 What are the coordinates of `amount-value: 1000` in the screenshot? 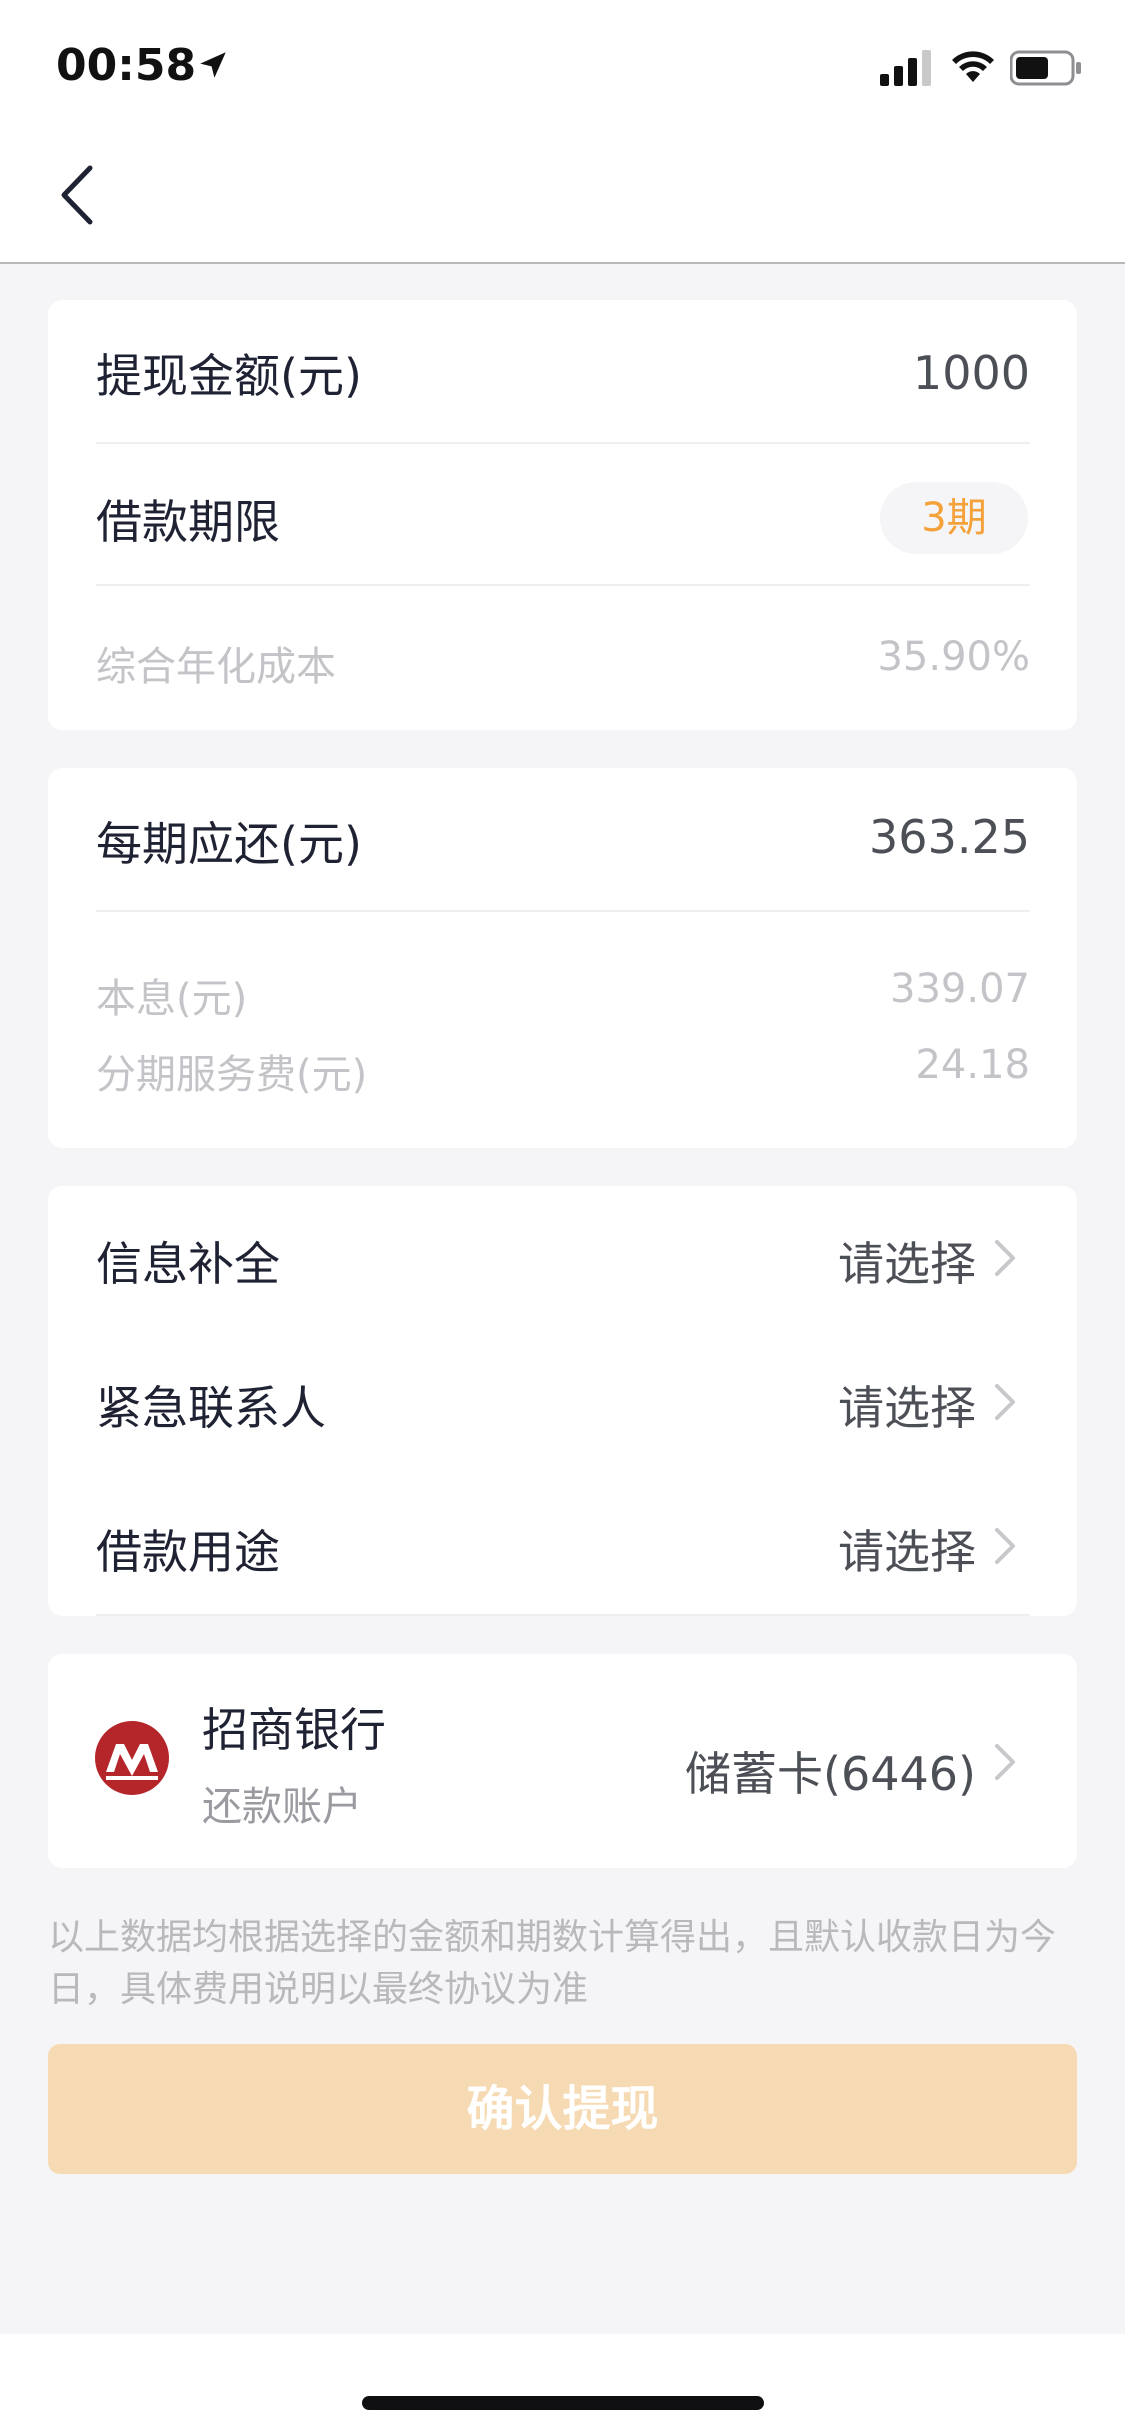 It's located at (865, 373).